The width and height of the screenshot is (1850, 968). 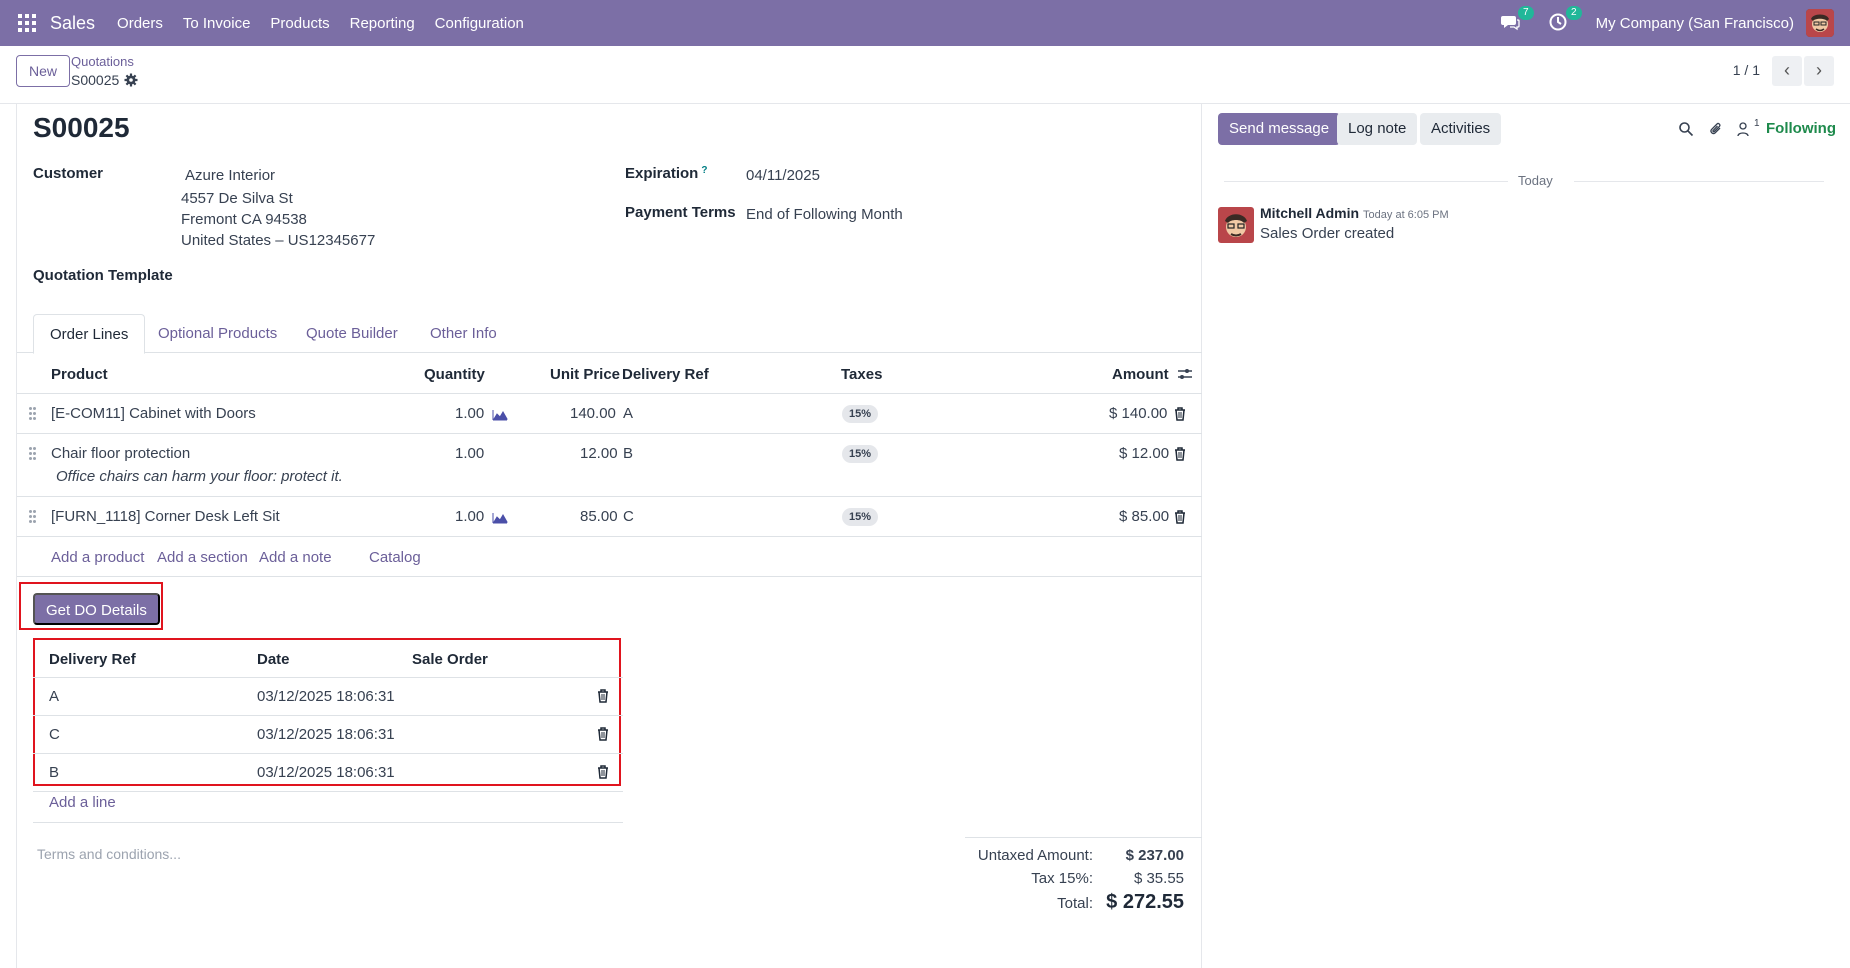 What do you see at coordinates (593, 413) in the screenshot?
I see `unit-price-cell: 140.00` at bounding box center [593, 413].